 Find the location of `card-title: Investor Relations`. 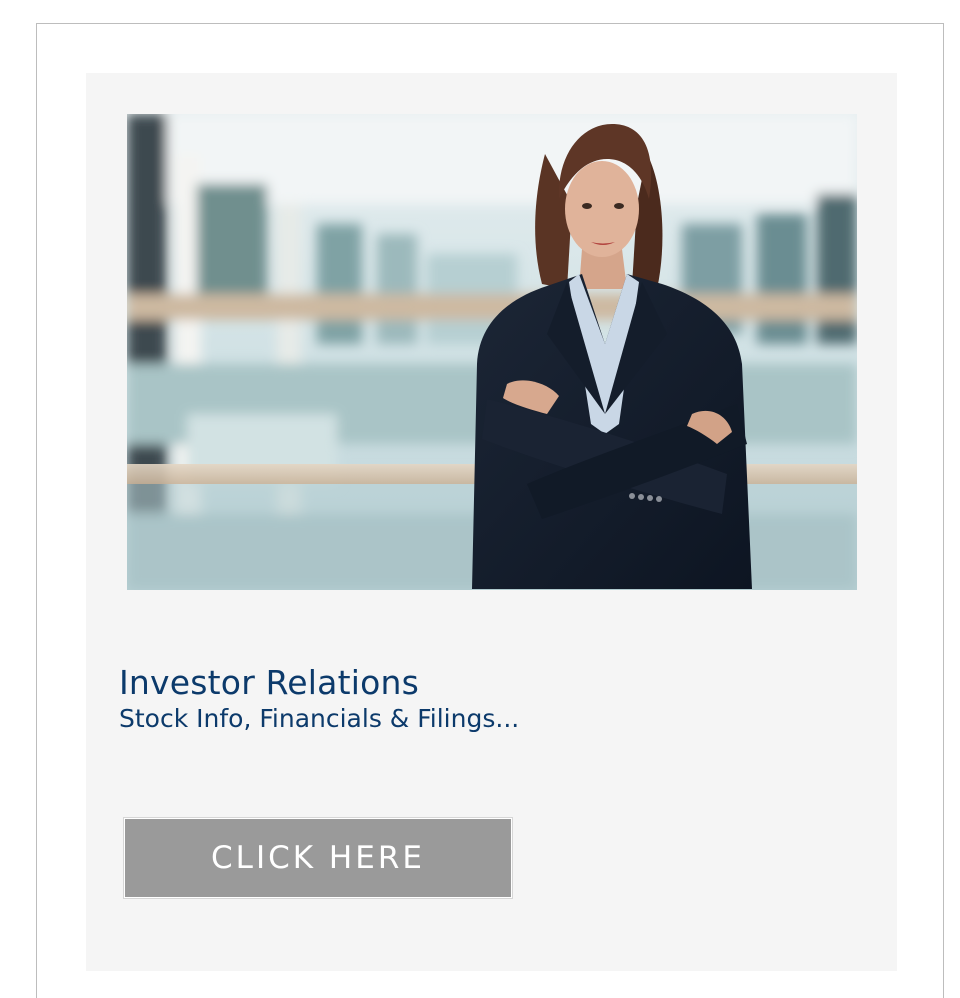

card-title: Investor Relations is located at coordinates (269, 682).